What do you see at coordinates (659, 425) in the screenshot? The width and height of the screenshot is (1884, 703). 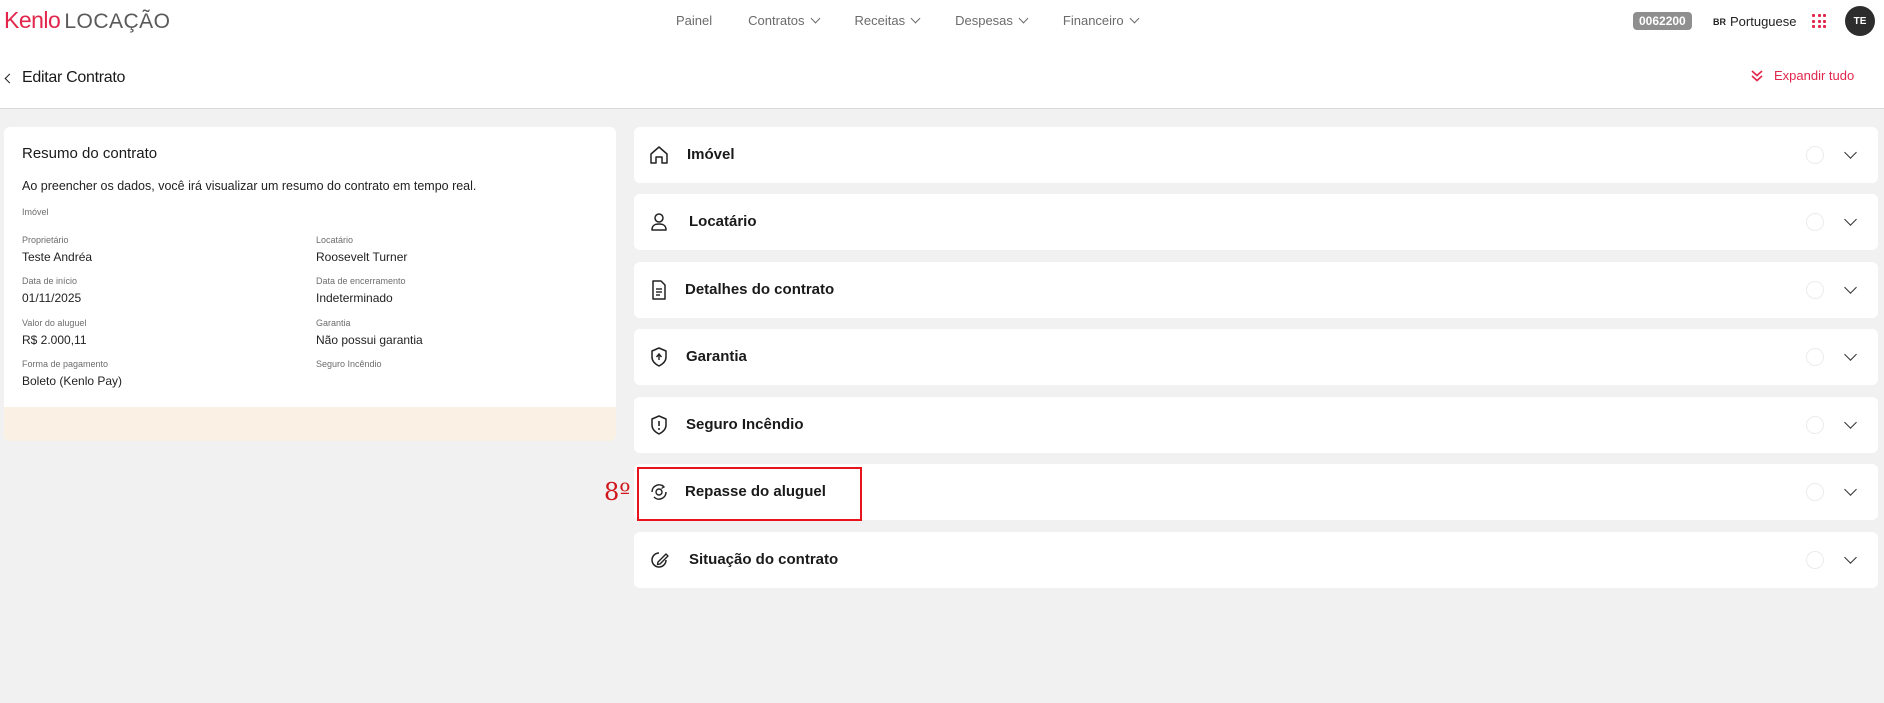 I see `shield-alert-icon` at bounding box center [659, 425].